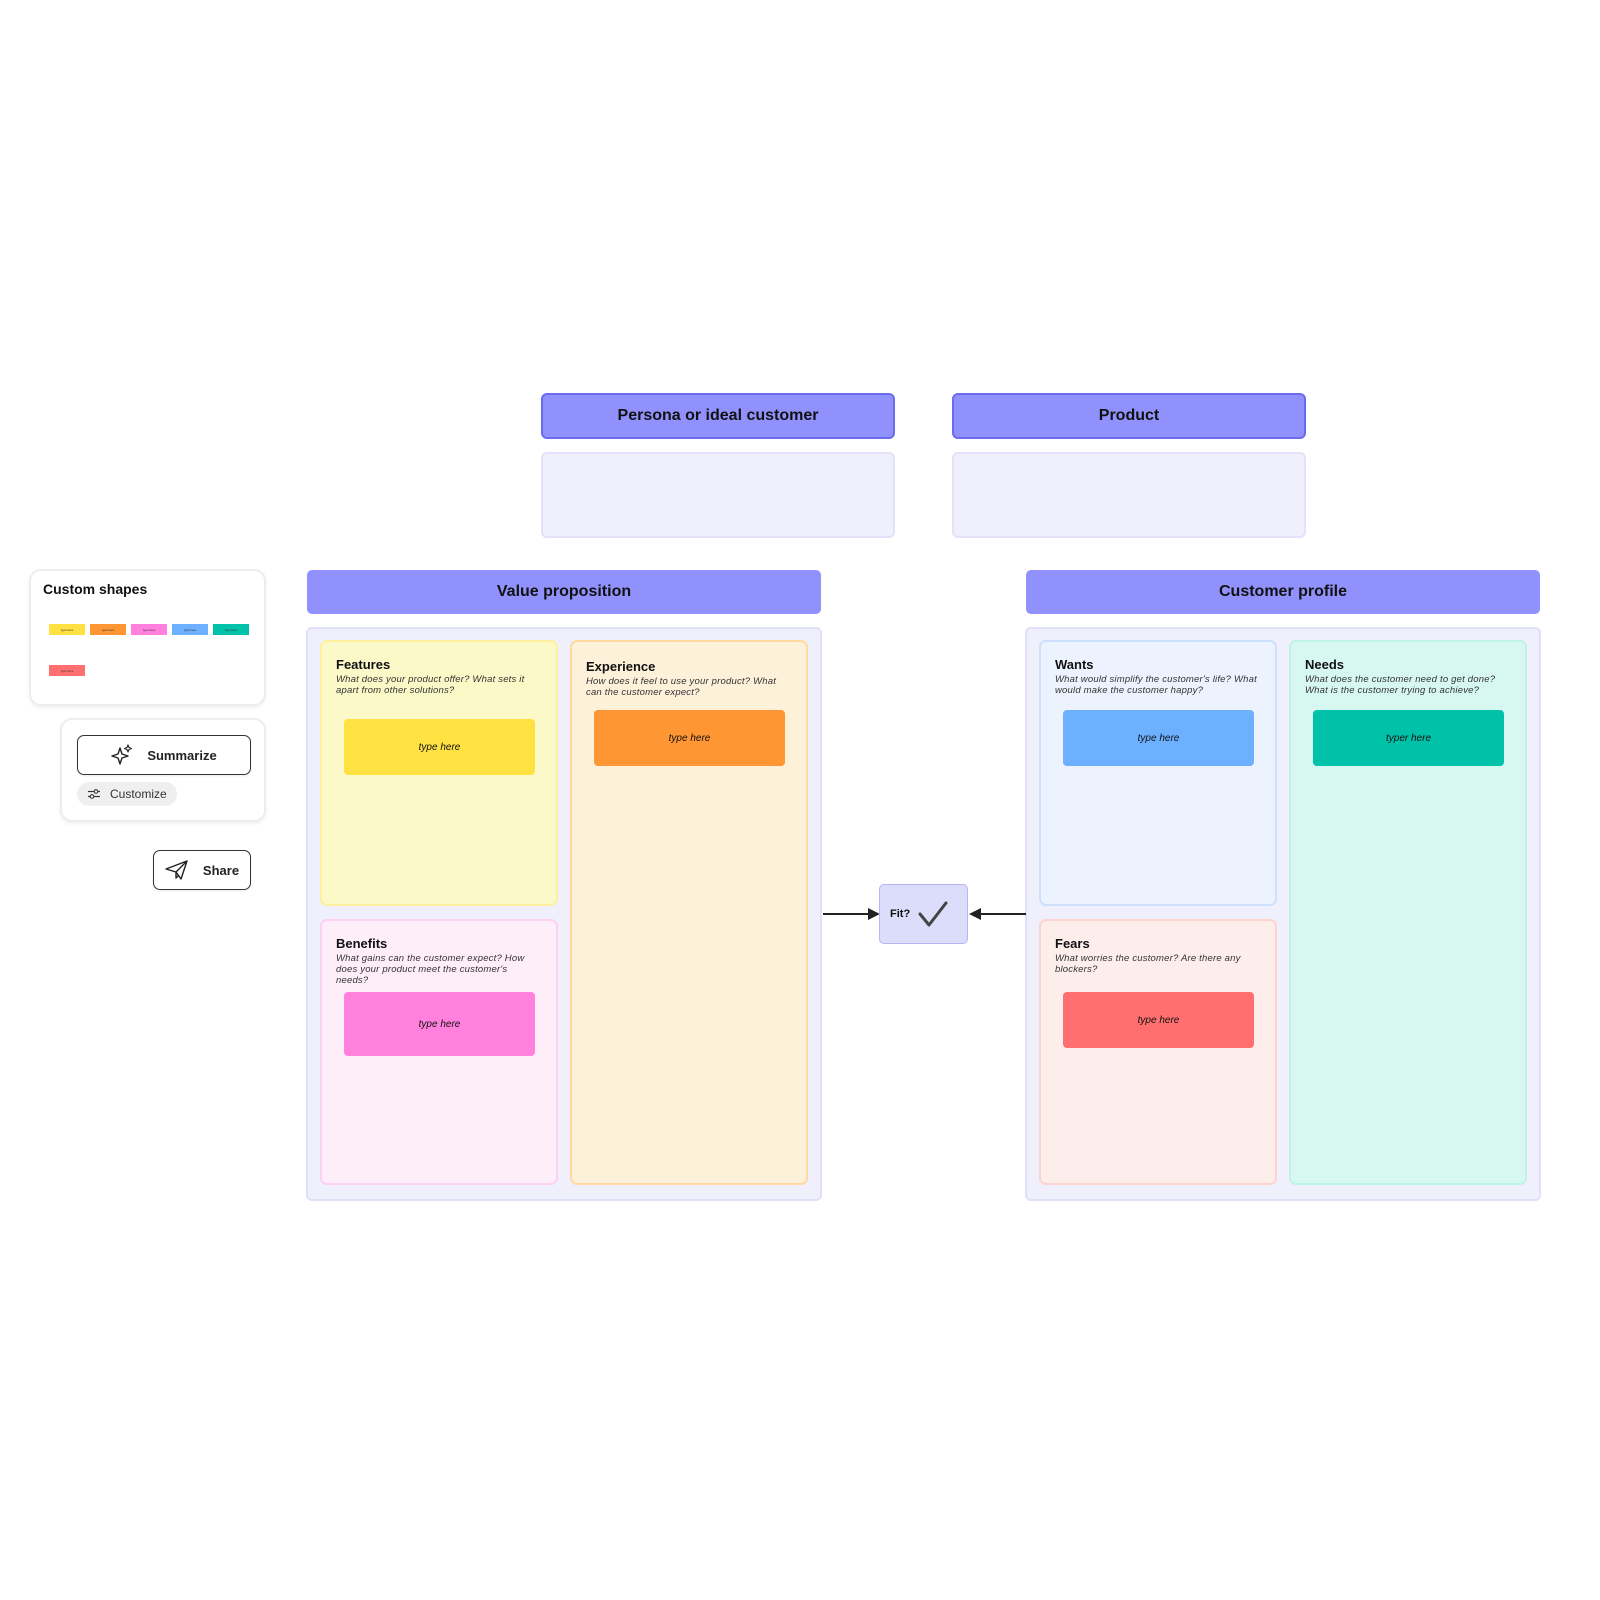 This screenshot has height=1600, width=1600. I want to click on wants-sticky-note: type here, so click(1158, 738).